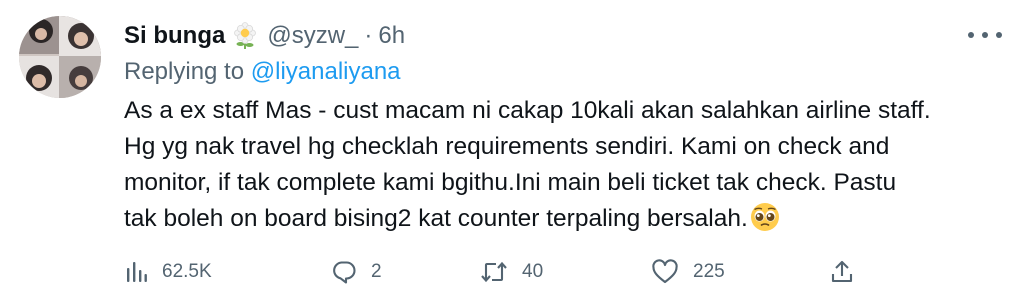 The height and width of the screenshot is (304, 1024). Describe the element at coordinates (187, 271) in the screenshot. I see `views-count: 62.5K` at that location.